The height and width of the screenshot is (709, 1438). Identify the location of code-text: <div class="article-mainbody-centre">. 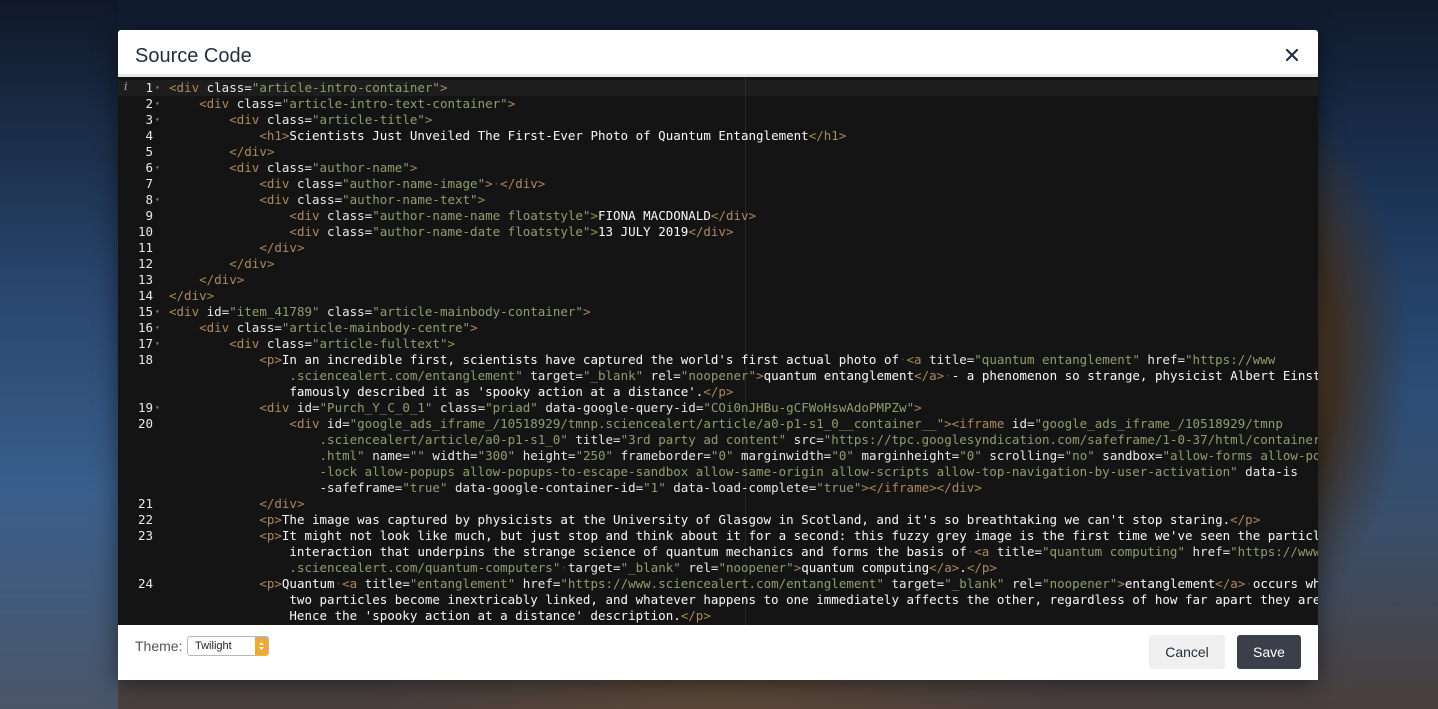
(323, 328).